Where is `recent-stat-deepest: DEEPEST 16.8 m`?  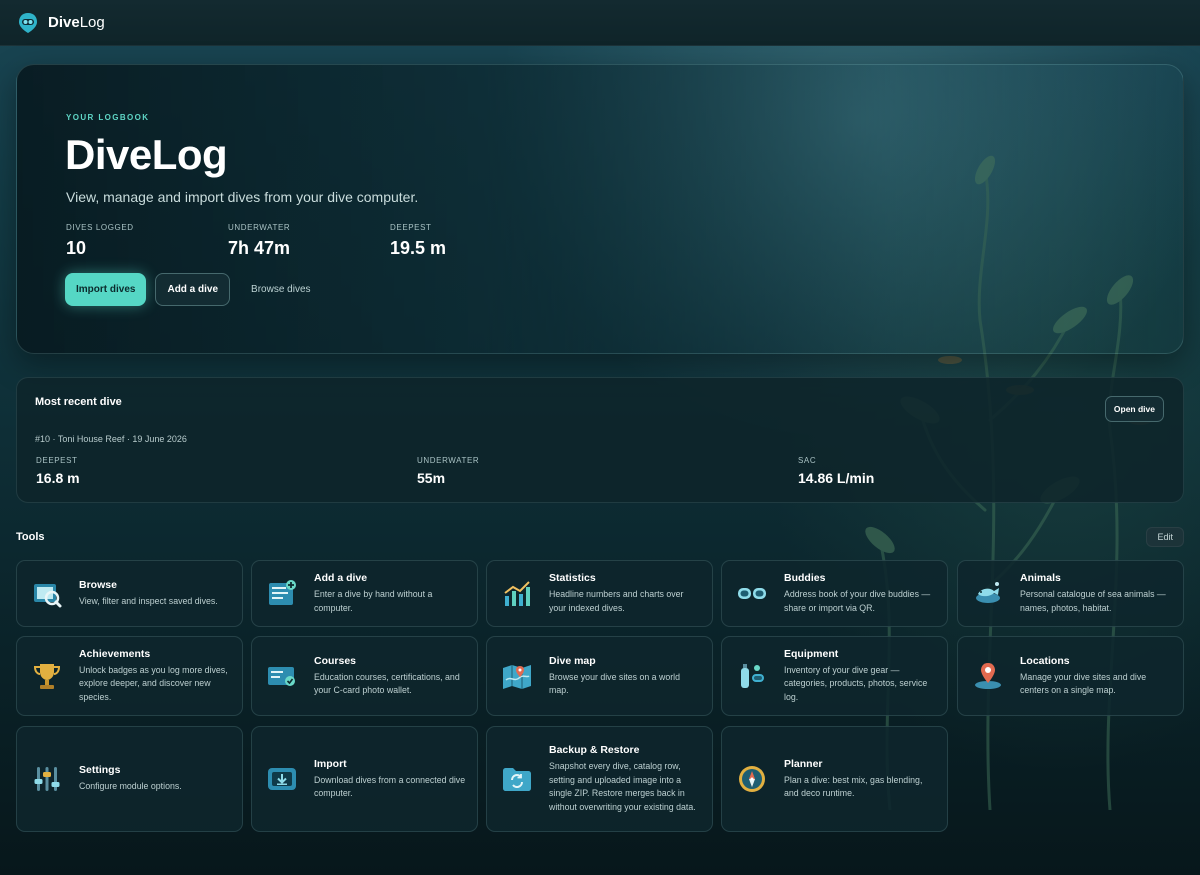 recent-stat-deepest: DEEPEST 16.8 m is located at coordinates (58, 471).